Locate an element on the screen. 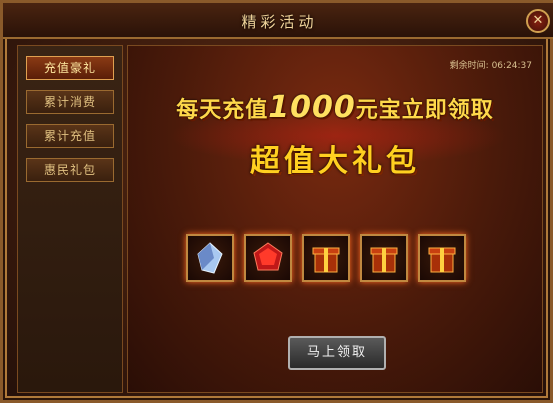 This screenshot has width=553, height=403. headline: 每天充值1000元宝立即领取 is located at coordinates (335, 107).